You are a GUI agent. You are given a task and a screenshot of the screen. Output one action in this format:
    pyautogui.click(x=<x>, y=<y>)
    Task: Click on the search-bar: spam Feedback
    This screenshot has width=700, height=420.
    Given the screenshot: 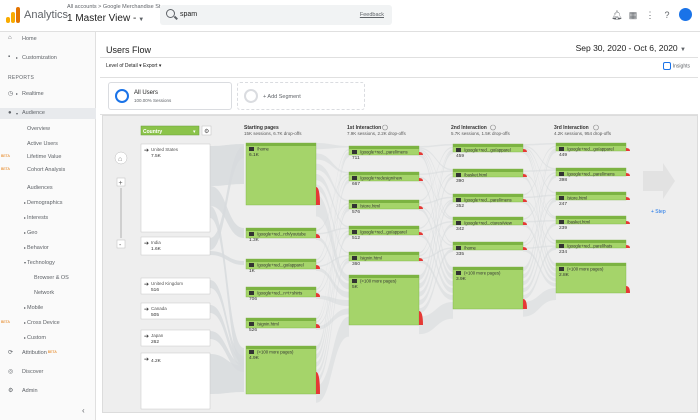 What is the action you would take?
    pyautogui.click(x=276, y=15)
    